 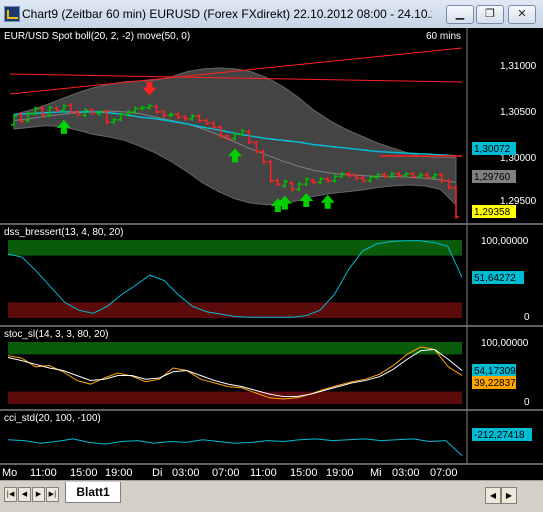 What do you see at coordinates (460, 14) in the screenshot?
I see `minimize-button: ▁` at bounding box center [460, 14].